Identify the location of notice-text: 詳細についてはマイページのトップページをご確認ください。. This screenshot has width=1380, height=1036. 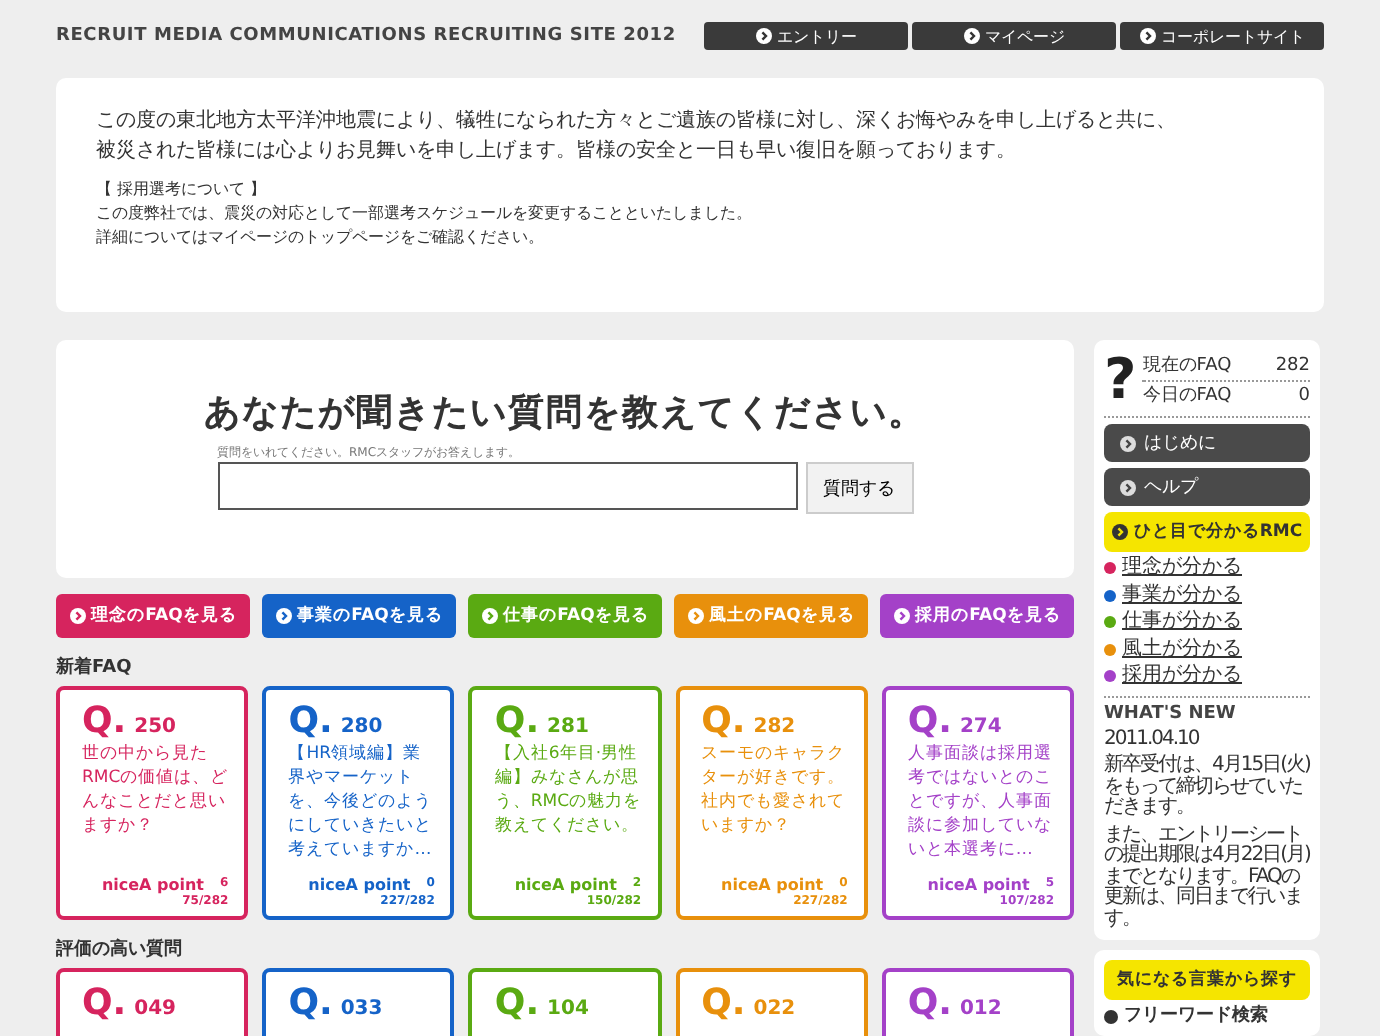
(321, 238).